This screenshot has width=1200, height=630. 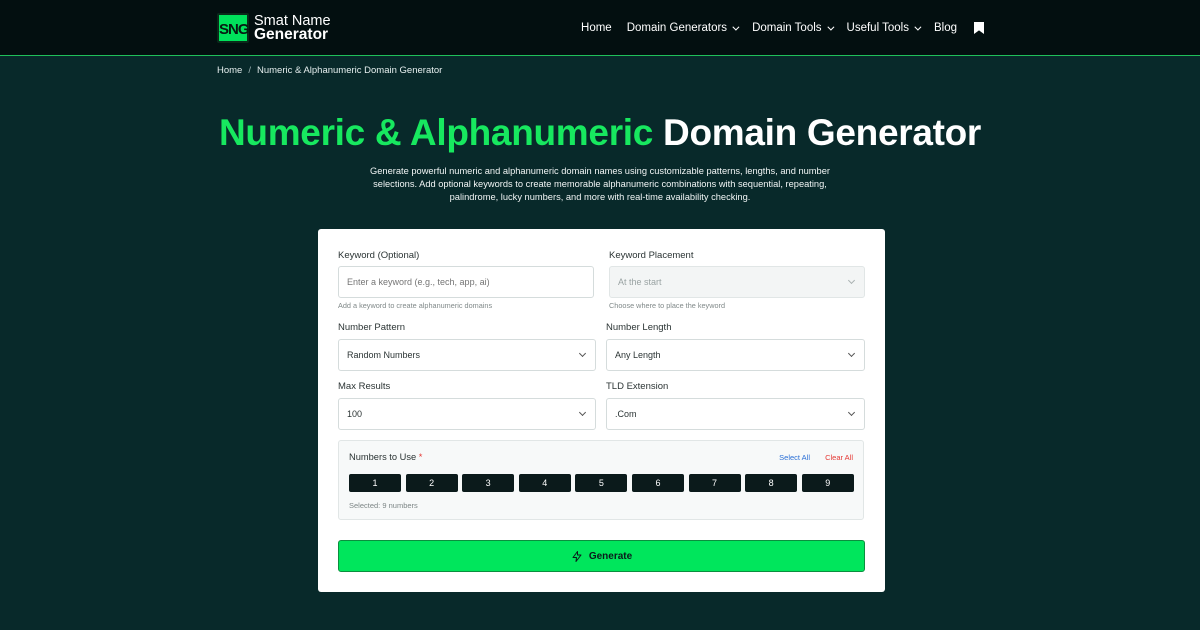 I want to click on number-button-6: 6, so click(x=657, y=483).